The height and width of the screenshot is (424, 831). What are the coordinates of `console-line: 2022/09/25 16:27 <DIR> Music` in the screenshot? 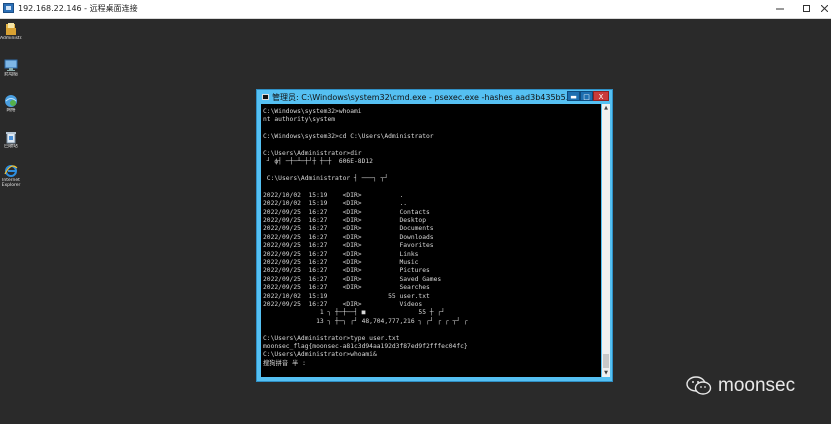 It's located at (341, 263).